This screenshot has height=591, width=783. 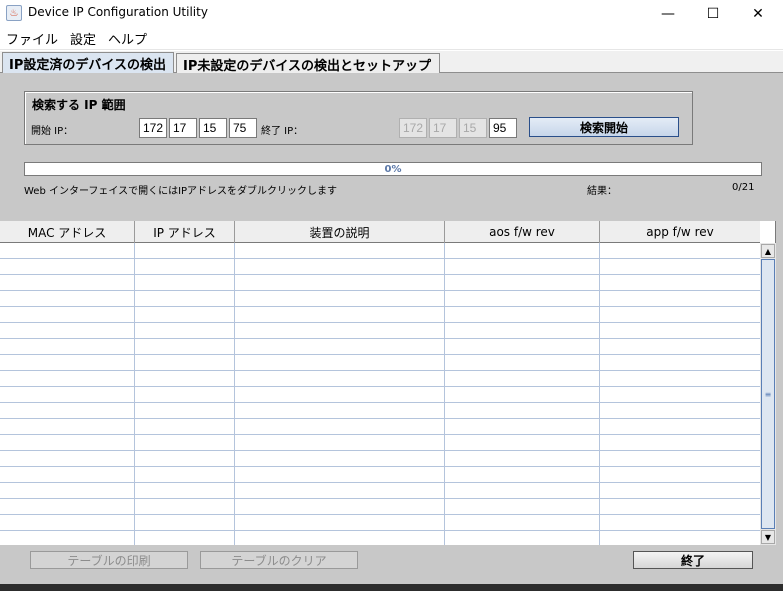 What do you see at coordinates (67, 232) in the screenshot?
I see `column-mac: MAC アドレス` at bounding box center [67, 232].